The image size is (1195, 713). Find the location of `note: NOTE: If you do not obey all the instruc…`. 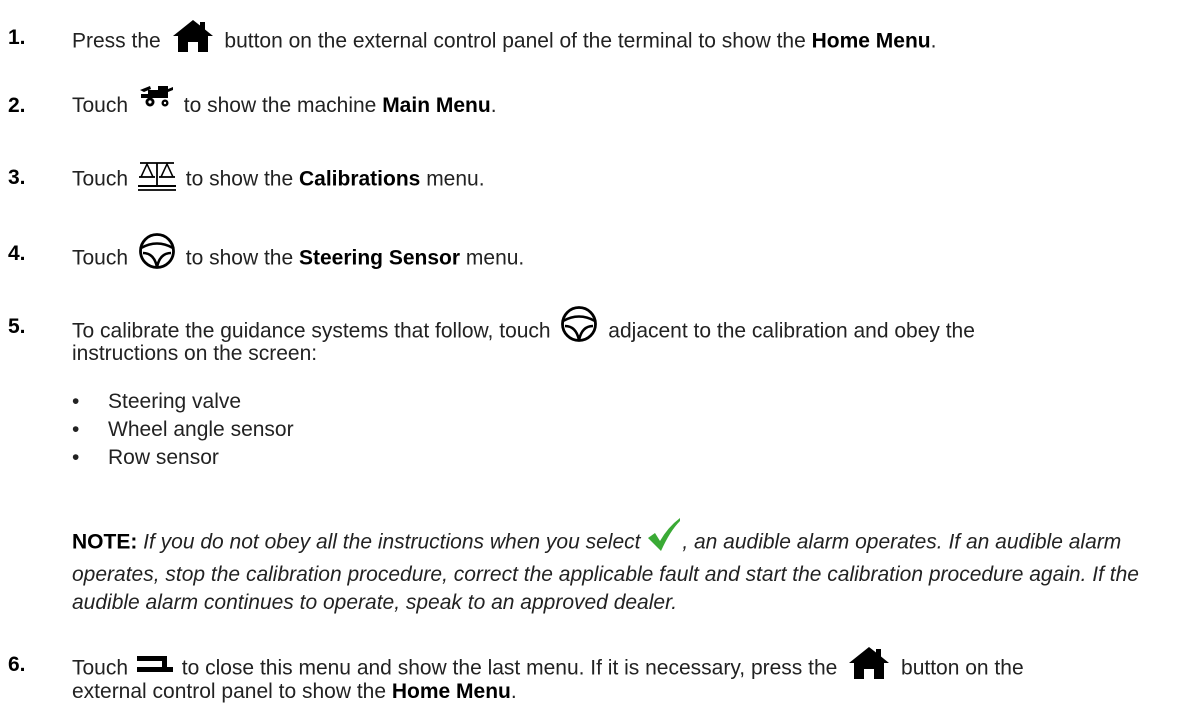

note: NOTE: If you do not obey all the instruc… is located at coordinates (632, 567).